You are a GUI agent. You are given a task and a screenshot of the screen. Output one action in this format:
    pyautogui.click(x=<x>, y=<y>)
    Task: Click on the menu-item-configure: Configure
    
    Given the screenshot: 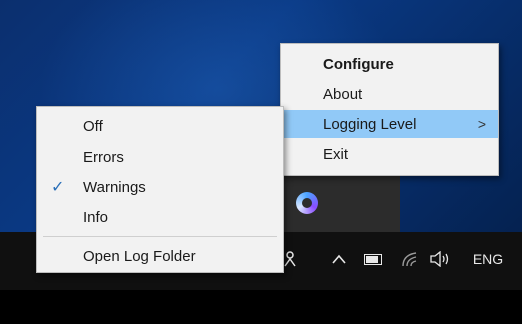 What is the action you would take?
    pyautogui.click(x=389, y=64)
    